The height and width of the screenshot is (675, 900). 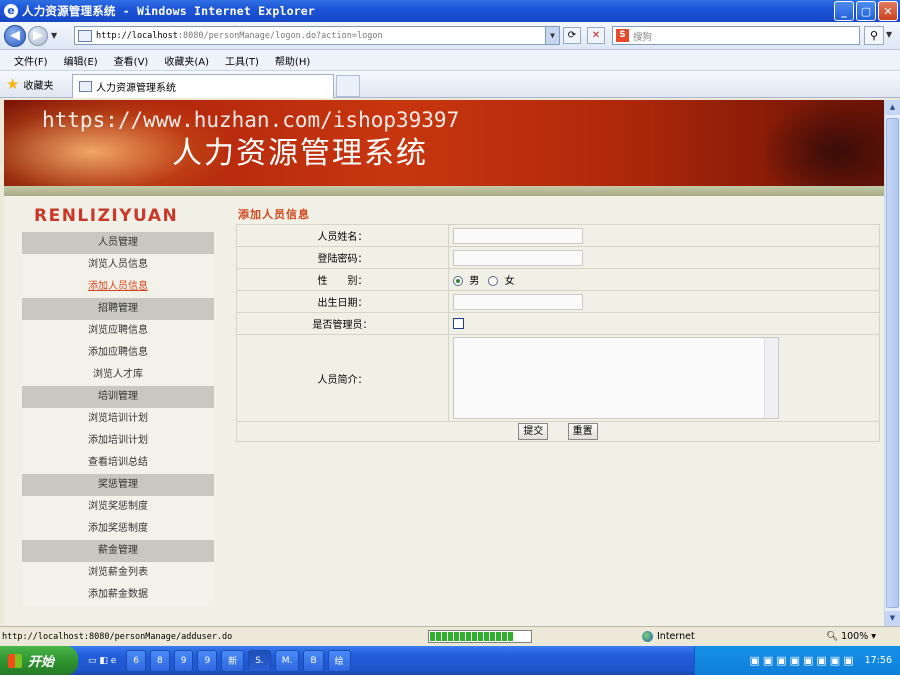 What do you see at coordinates (892, 107) in the screenshot?
I see `scroll-up-icon: ▲` at bounding box center [892, 107].